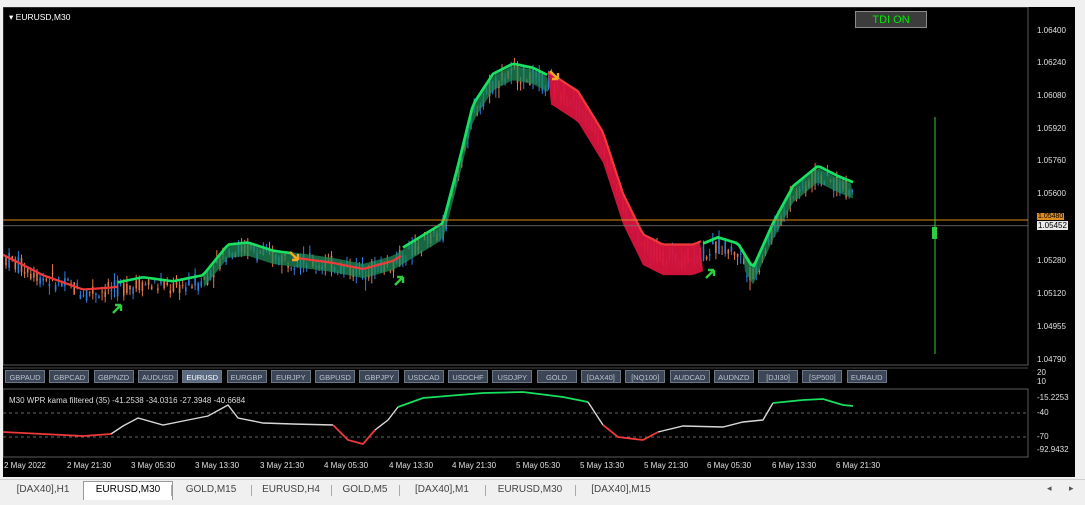  I want to click on symbol-button-usdjpy: USDJPY, so click(512, 376).